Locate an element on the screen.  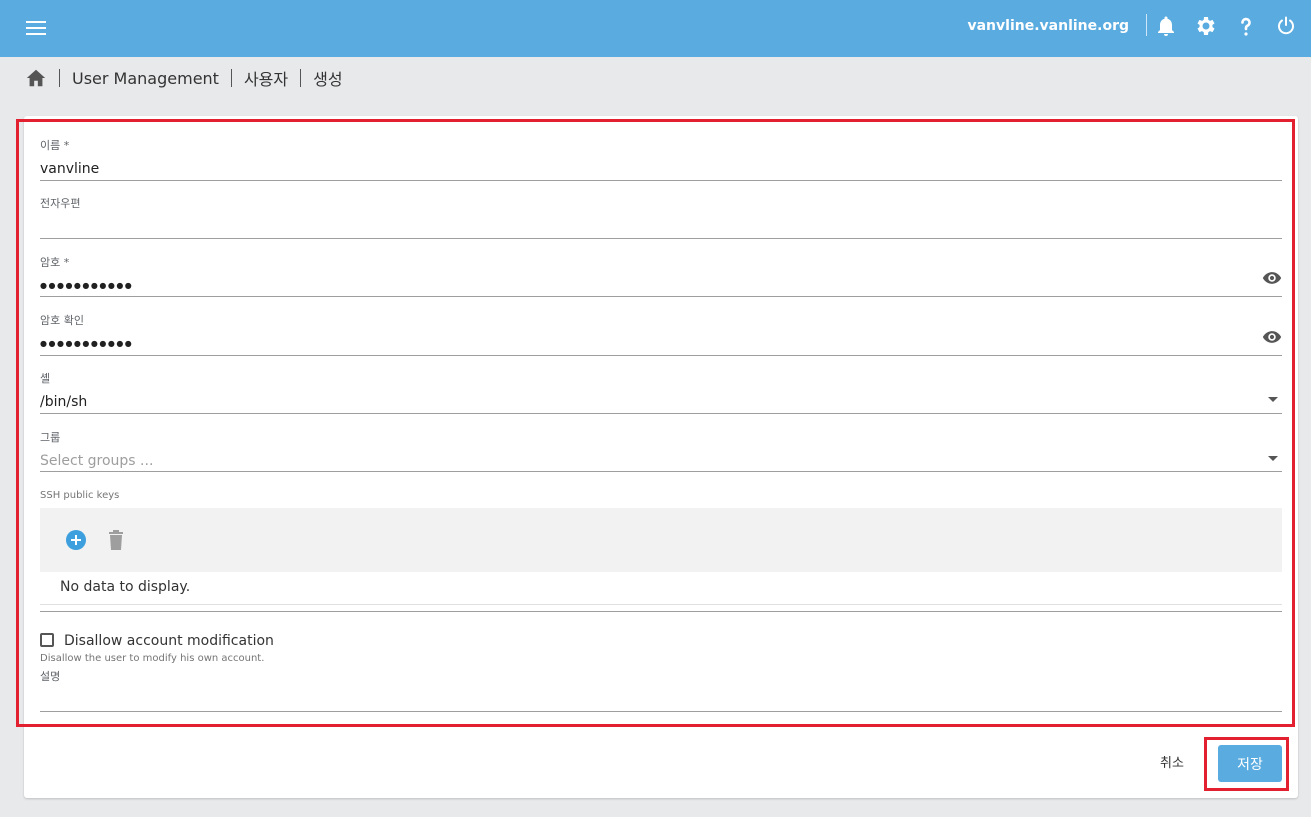
password-confirm-underline is located at coordinates (661, 355).